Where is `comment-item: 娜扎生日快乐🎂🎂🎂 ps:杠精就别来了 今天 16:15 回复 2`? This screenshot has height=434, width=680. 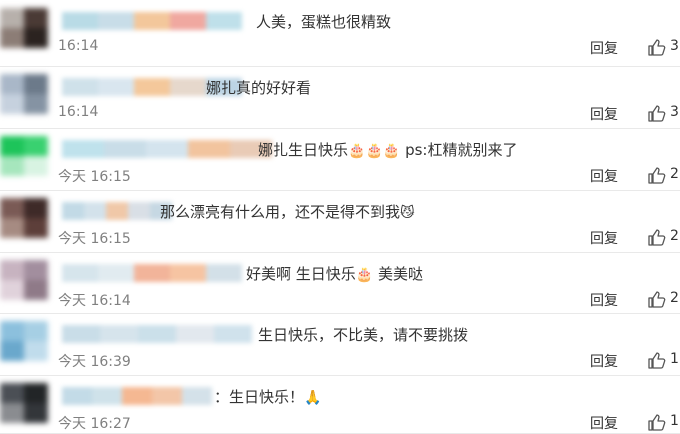 comment-item: 娜扎生日快乐🎂🎂🎂 ps:杠精就别来了 今天 16:15 回复 2 is located at coordinates (340, 159).